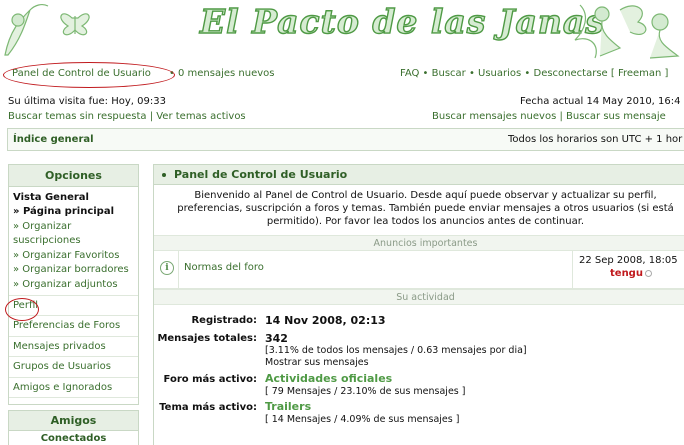 Image resolution: width=684 pixels, height=445 pixels. What do you see at coordinates (595, 139) in the screenshot?
I see `timezone-text: Todos los horarios son UTC + 1 hor` at bounding box center [595, 139].